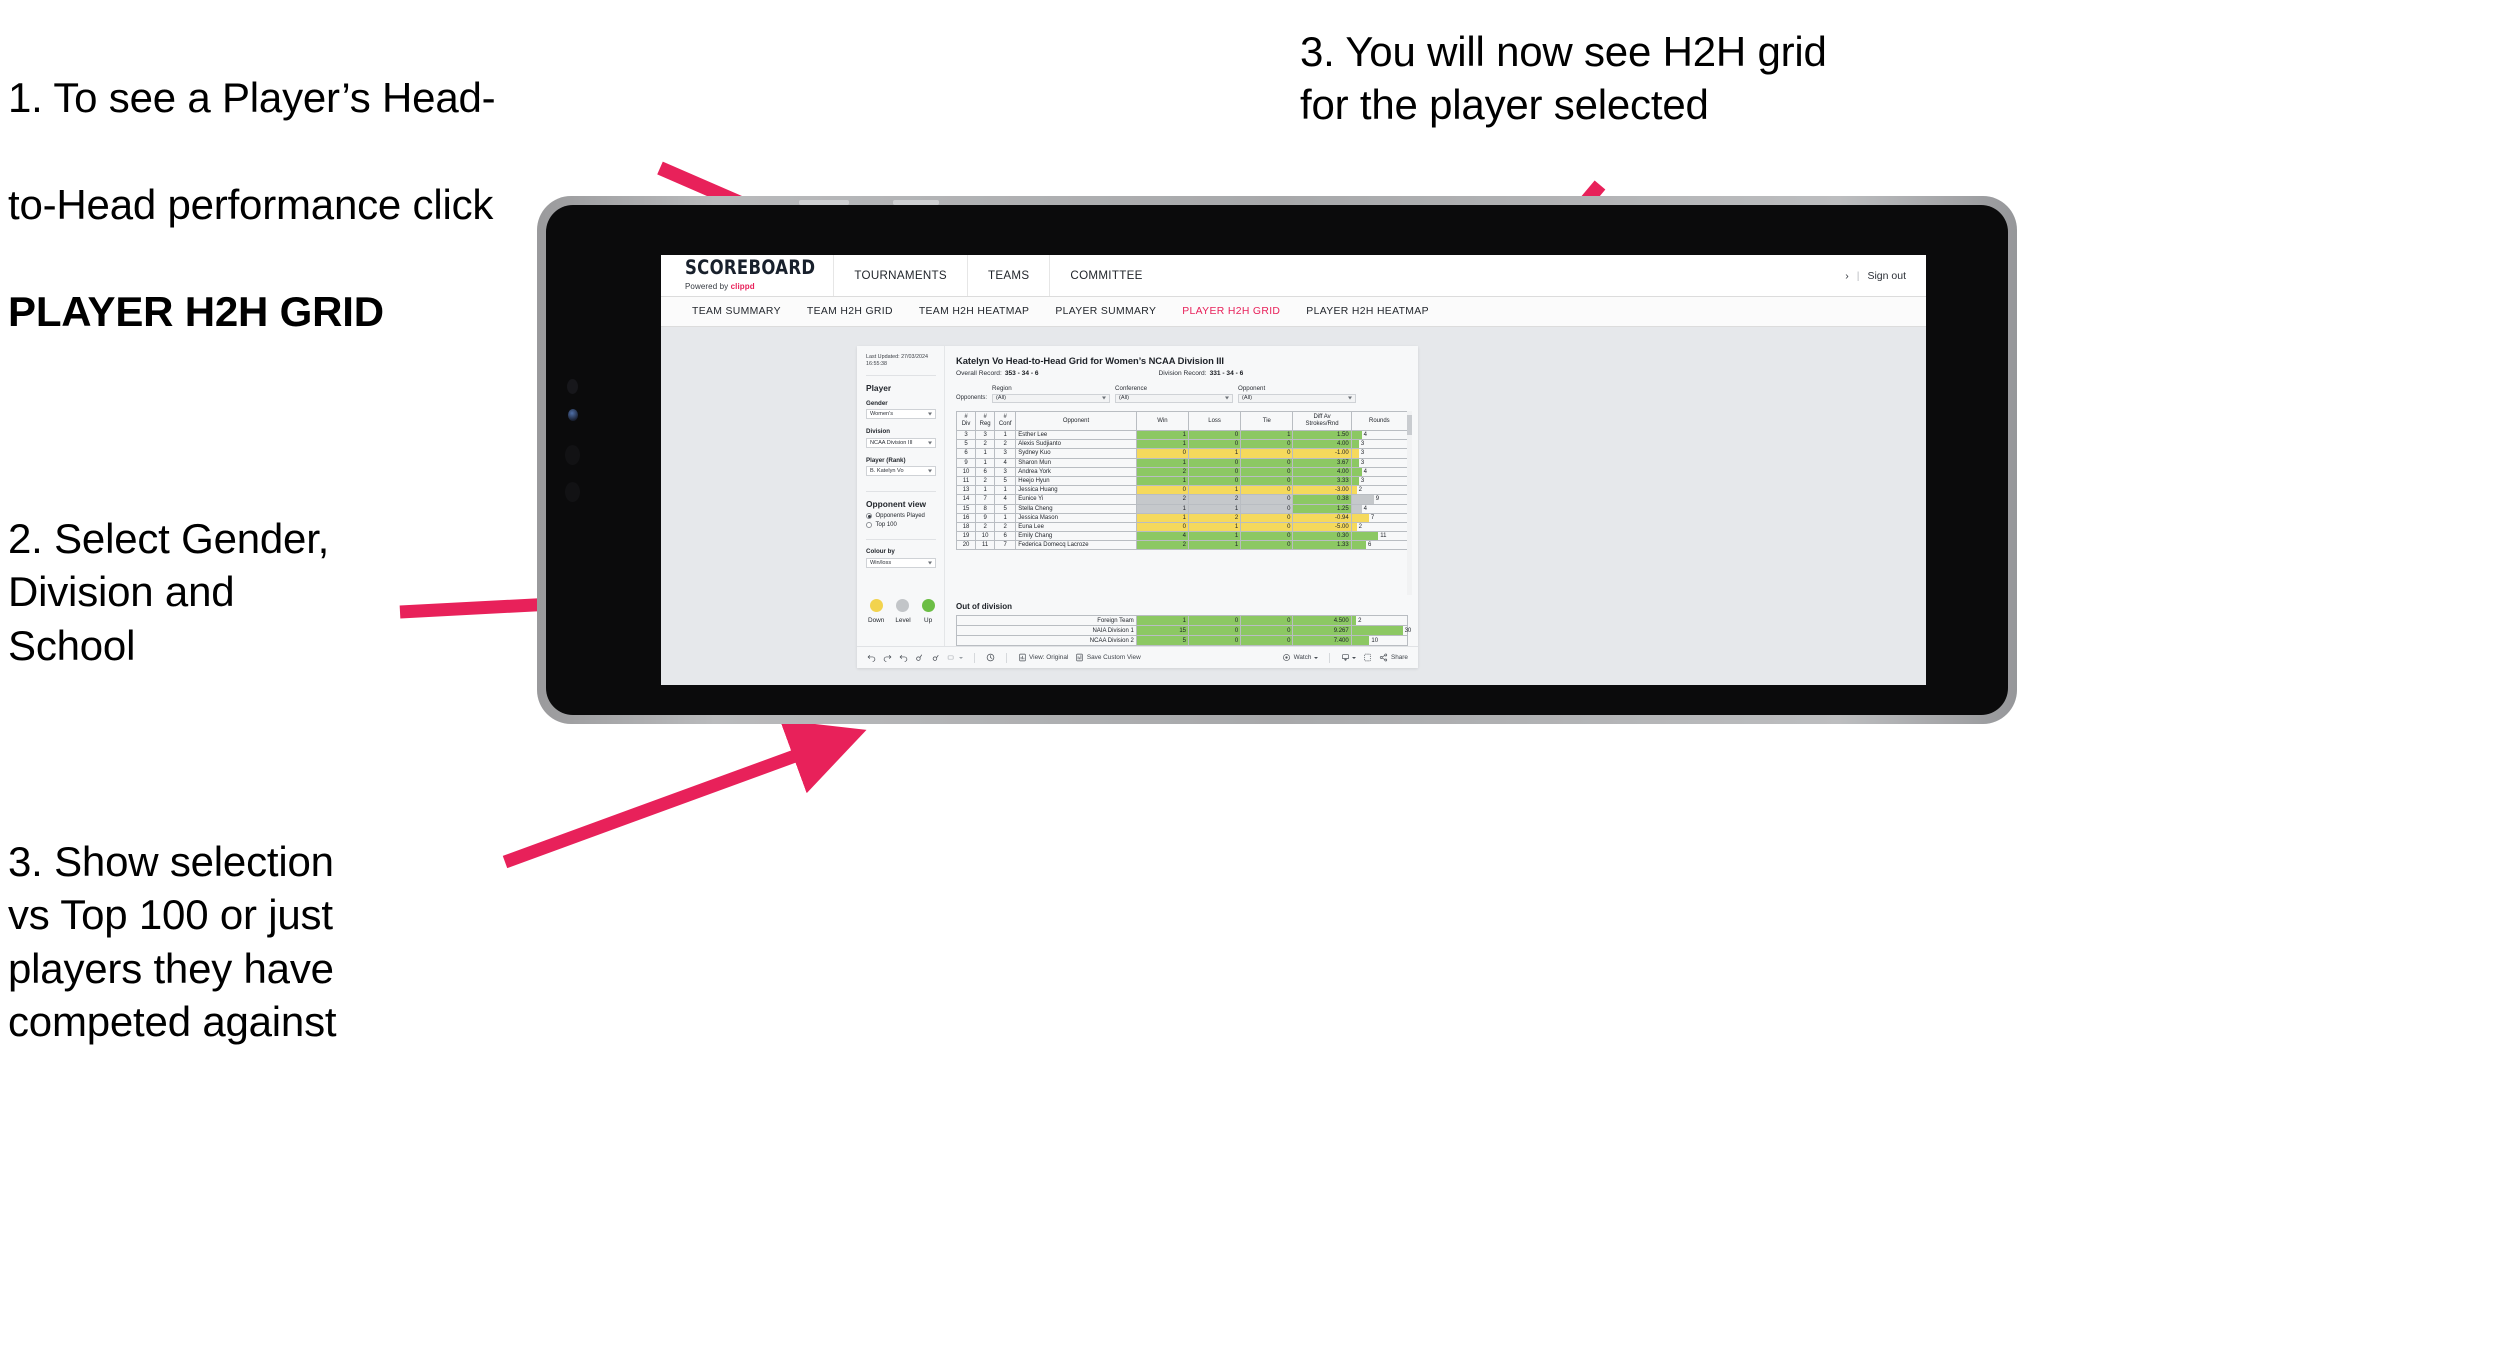  Describe the element at coordinates (1380, 630) in the screenshot. I see `rounds-bar-cell: 30` at that location.